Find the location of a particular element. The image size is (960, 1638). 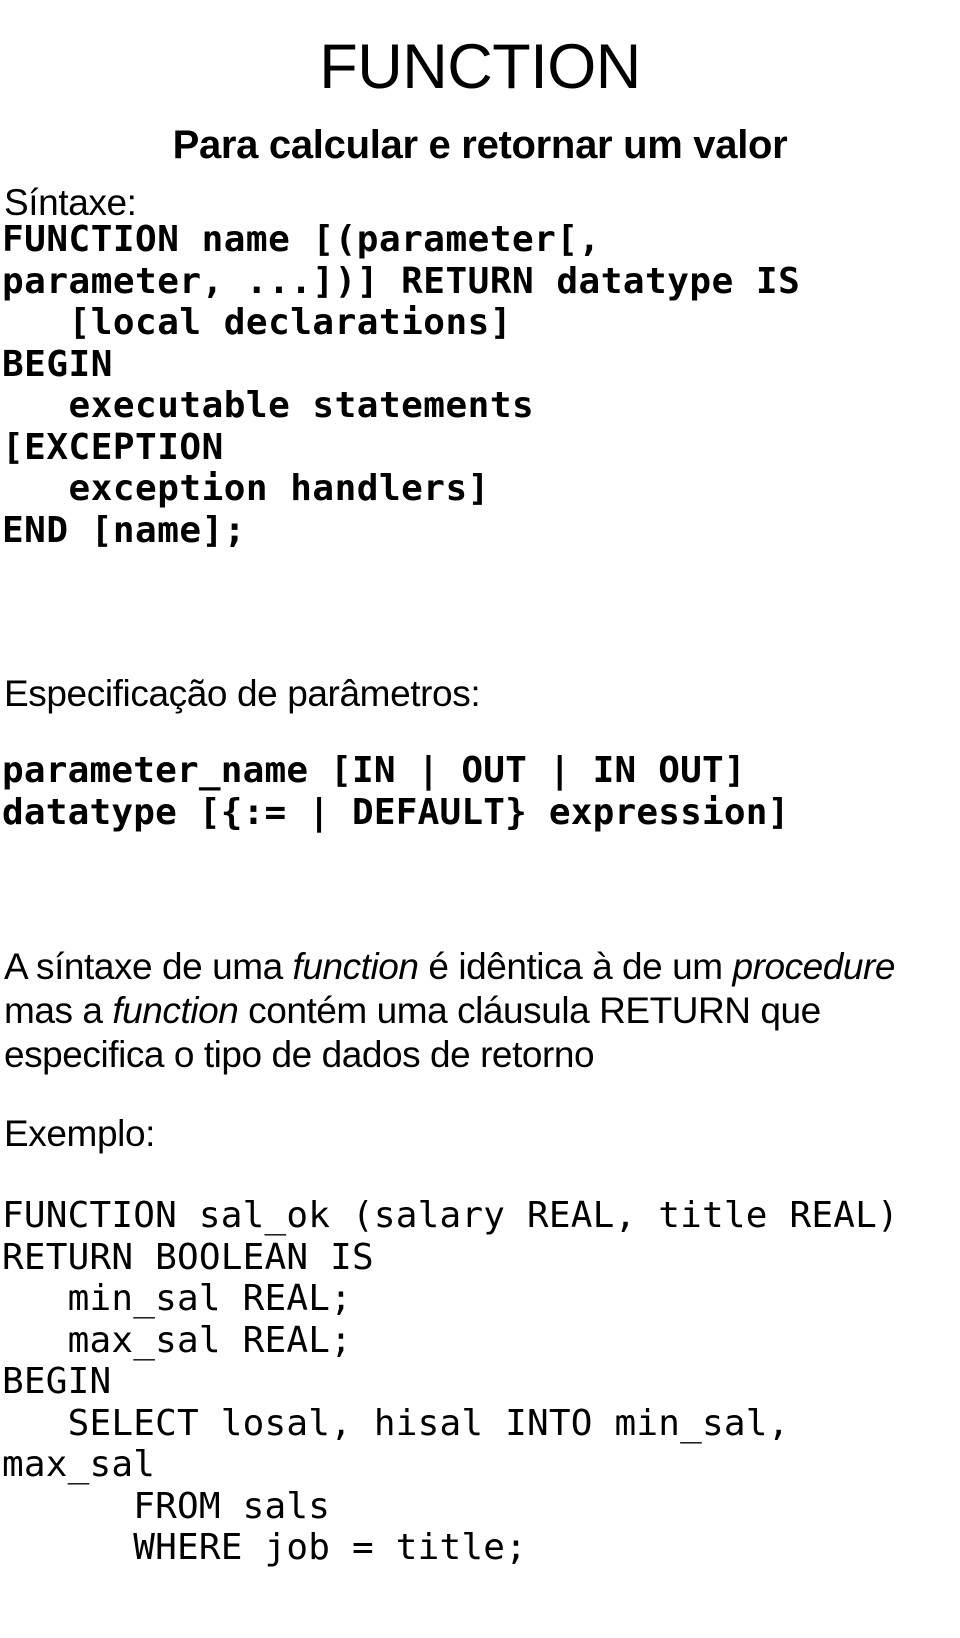

description-line-3: especifica o tipo de dados de retorno is located at coordinates (299, 1054).